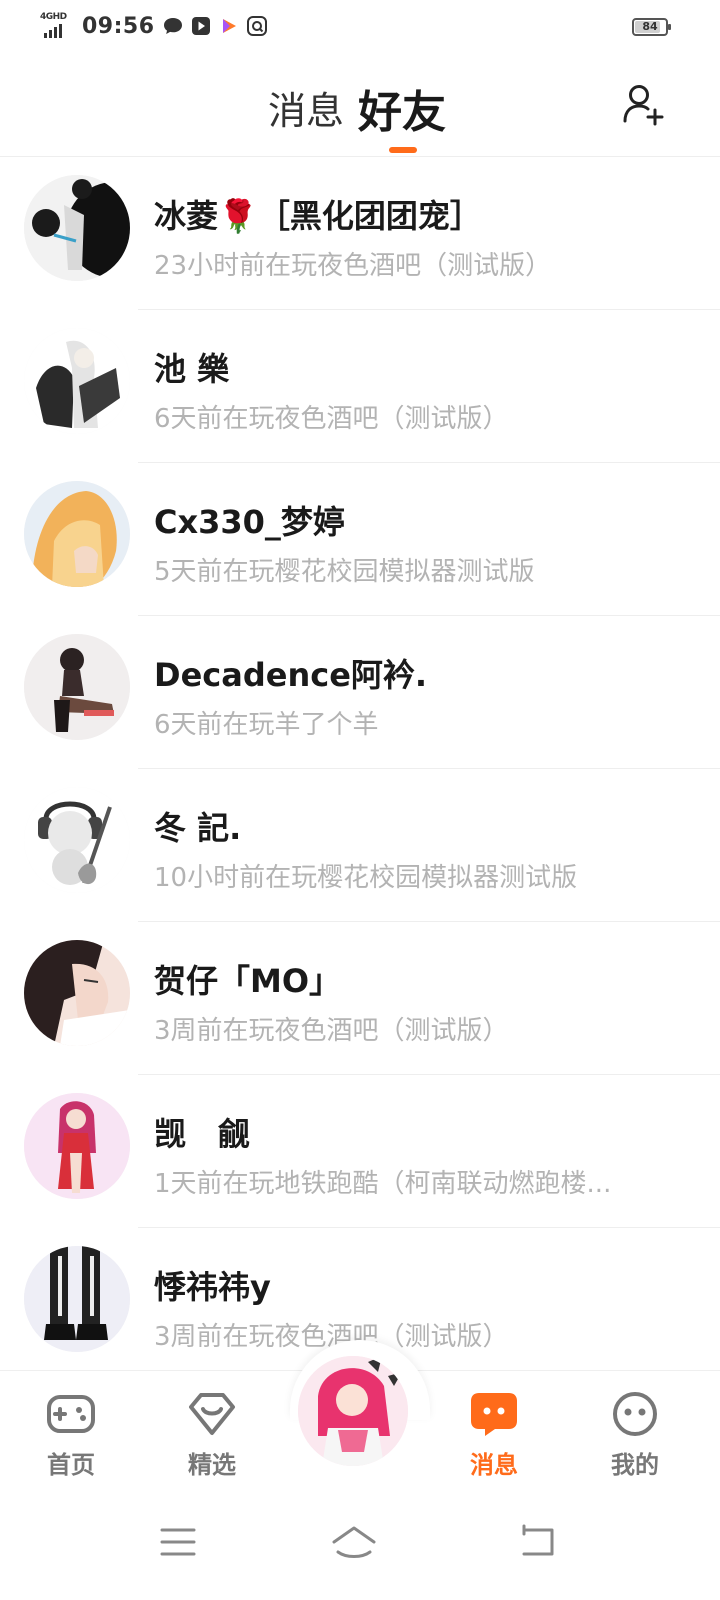  What do you see at coordinates (229, 26) in the screenshot?
I see `video-app-icon` at bounding box center [229, 26].